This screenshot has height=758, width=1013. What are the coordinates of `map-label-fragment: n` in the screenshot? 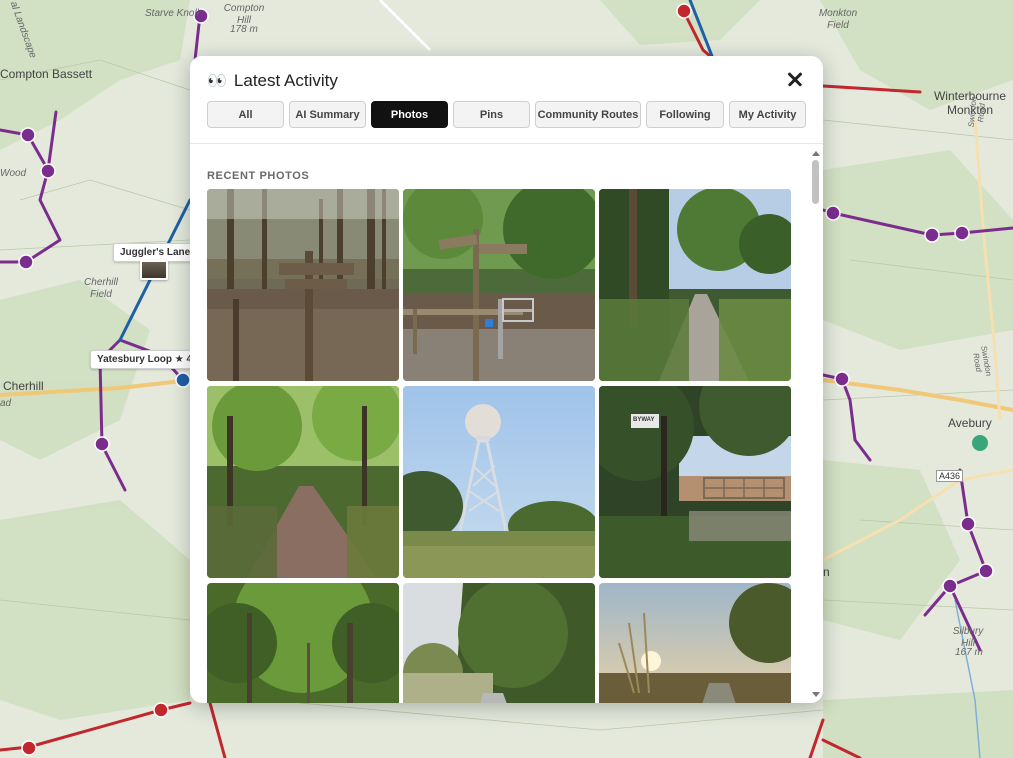 It's located at (826, 572).